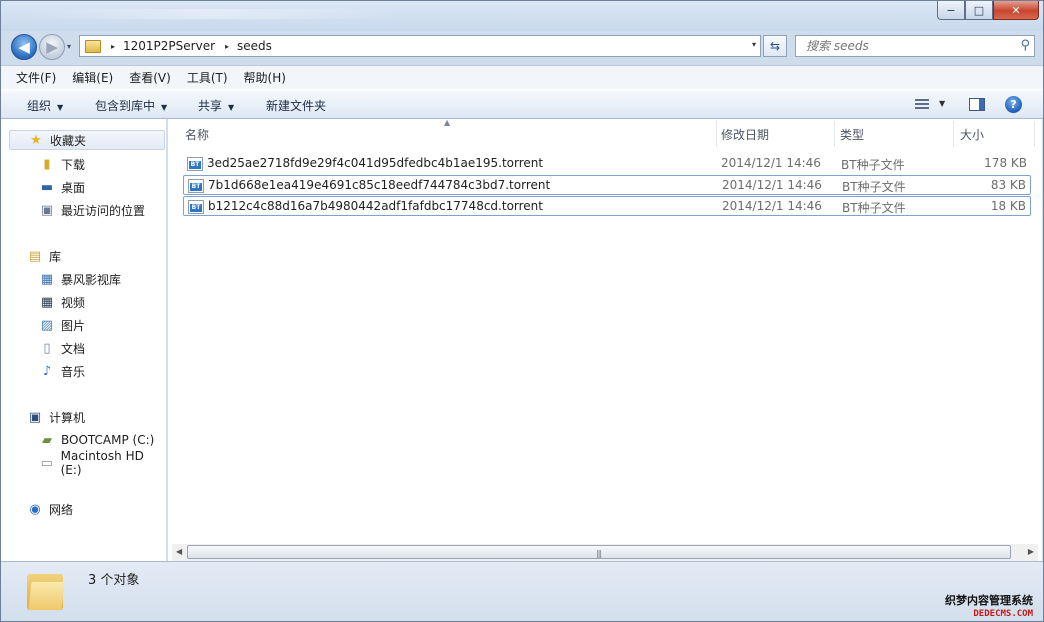  What do you see at coordinates (103, 210) in the screenshot?
I see `sidebar-item-label: 最近访问的位置` at bounding box center [103, 210].